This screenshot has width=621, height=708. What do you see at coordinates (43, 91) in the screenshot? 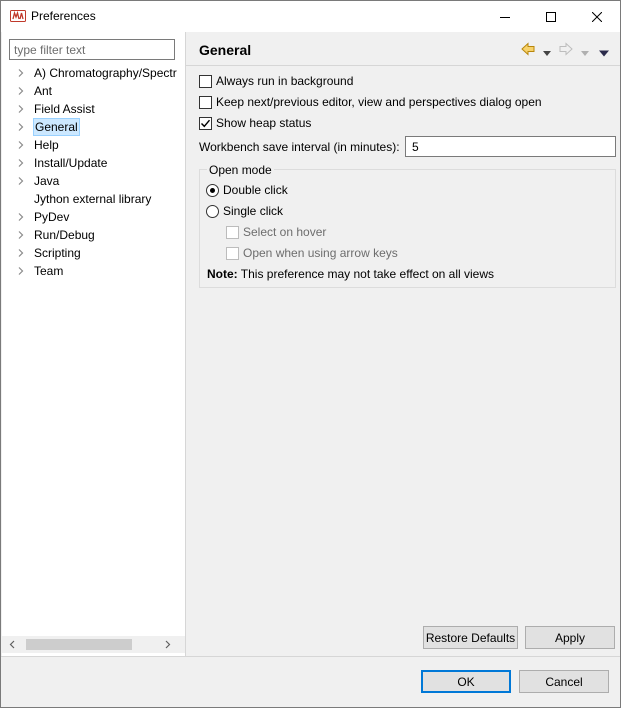
I see `tree-item-label: Ant` at bounding box center [43, 91].